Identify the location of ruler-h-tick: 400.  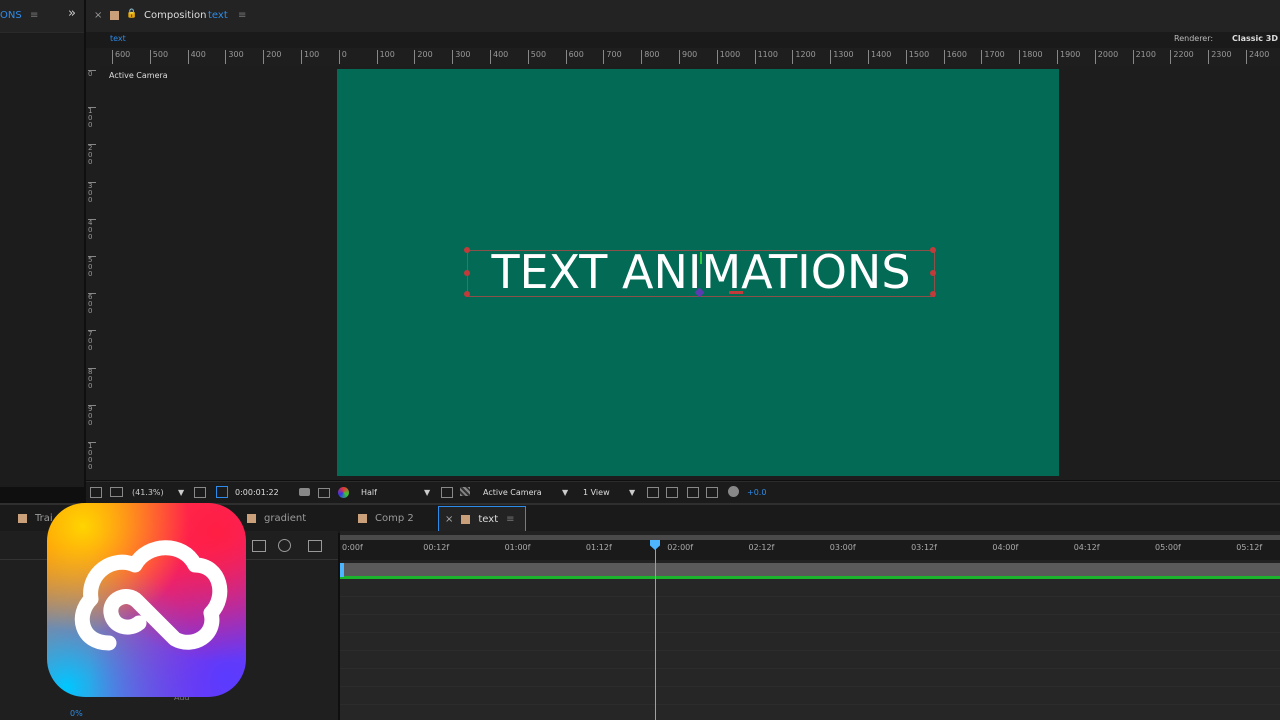
(499, 57).